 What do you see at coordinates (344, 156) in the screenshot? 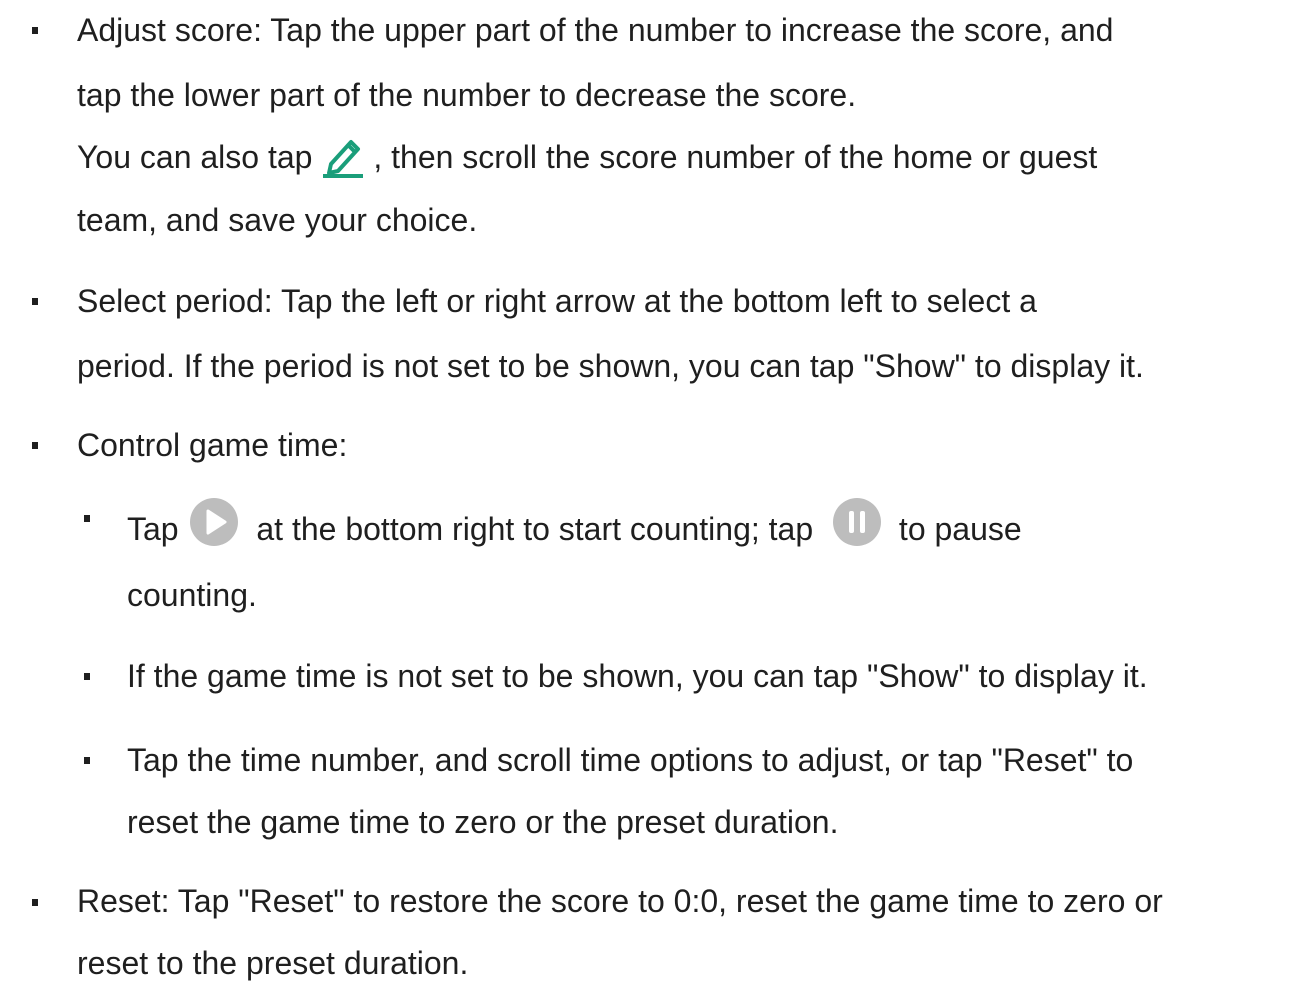
I see `edit-pencil-icon` at bounding box center [344, 156].